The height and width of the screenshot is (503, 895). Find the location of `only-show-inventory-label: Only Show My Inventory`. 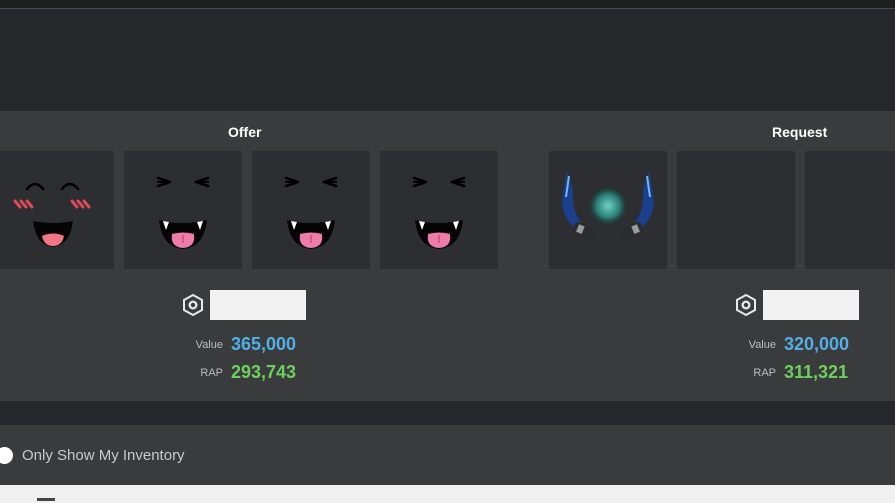

only-show-inventory-label: Only Show My Inventory is located at coordinates (103, 455).